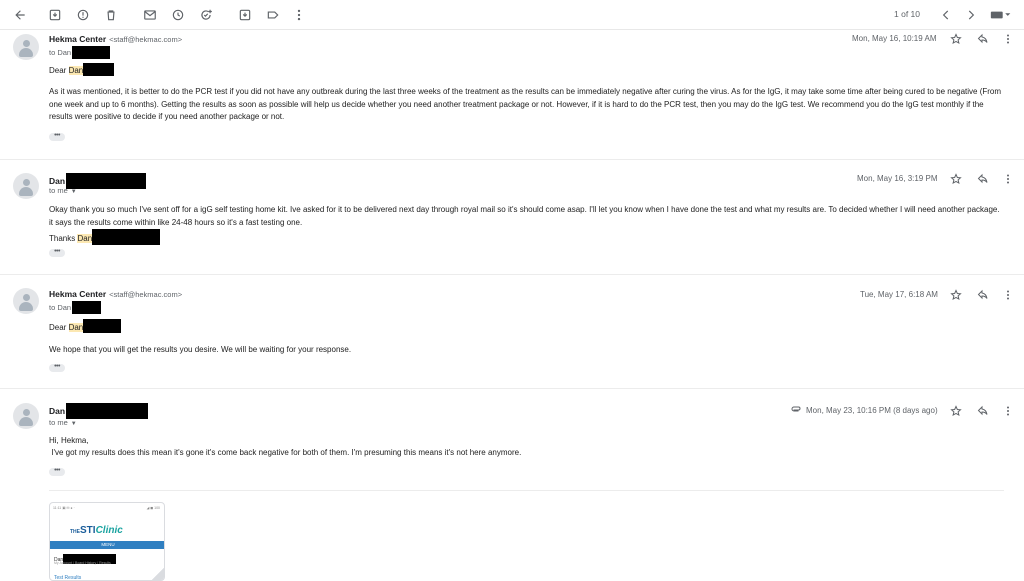 The image size is (1024, 581). Describe the element at coordinates (75, 532) in the screenshot. I see `logo-the: THE` at that location.